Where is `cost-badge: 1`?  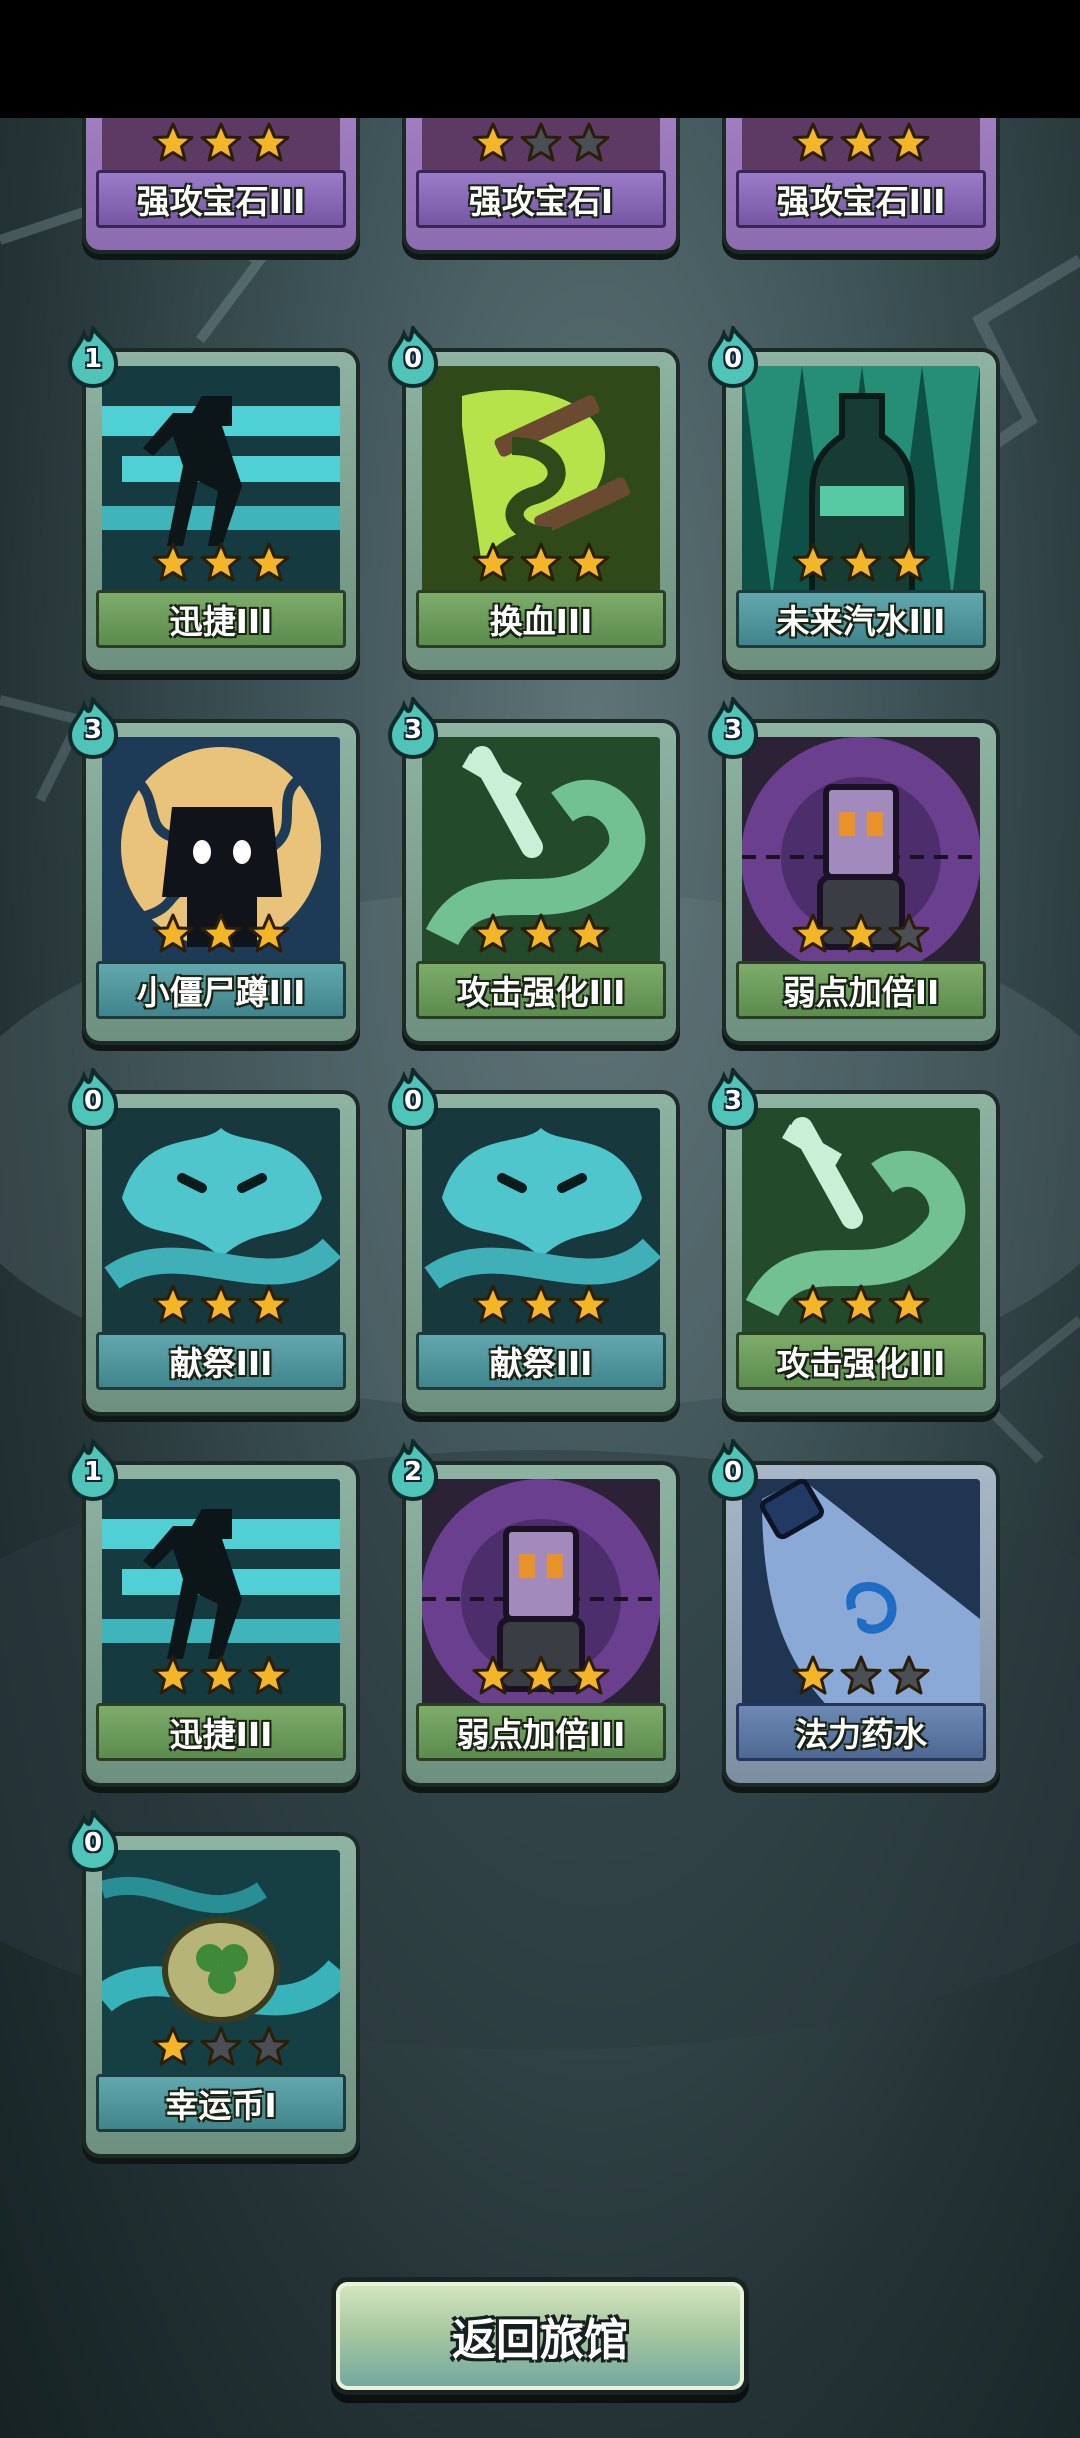 cost-badge: 1 is located at coordinates (93, 355).